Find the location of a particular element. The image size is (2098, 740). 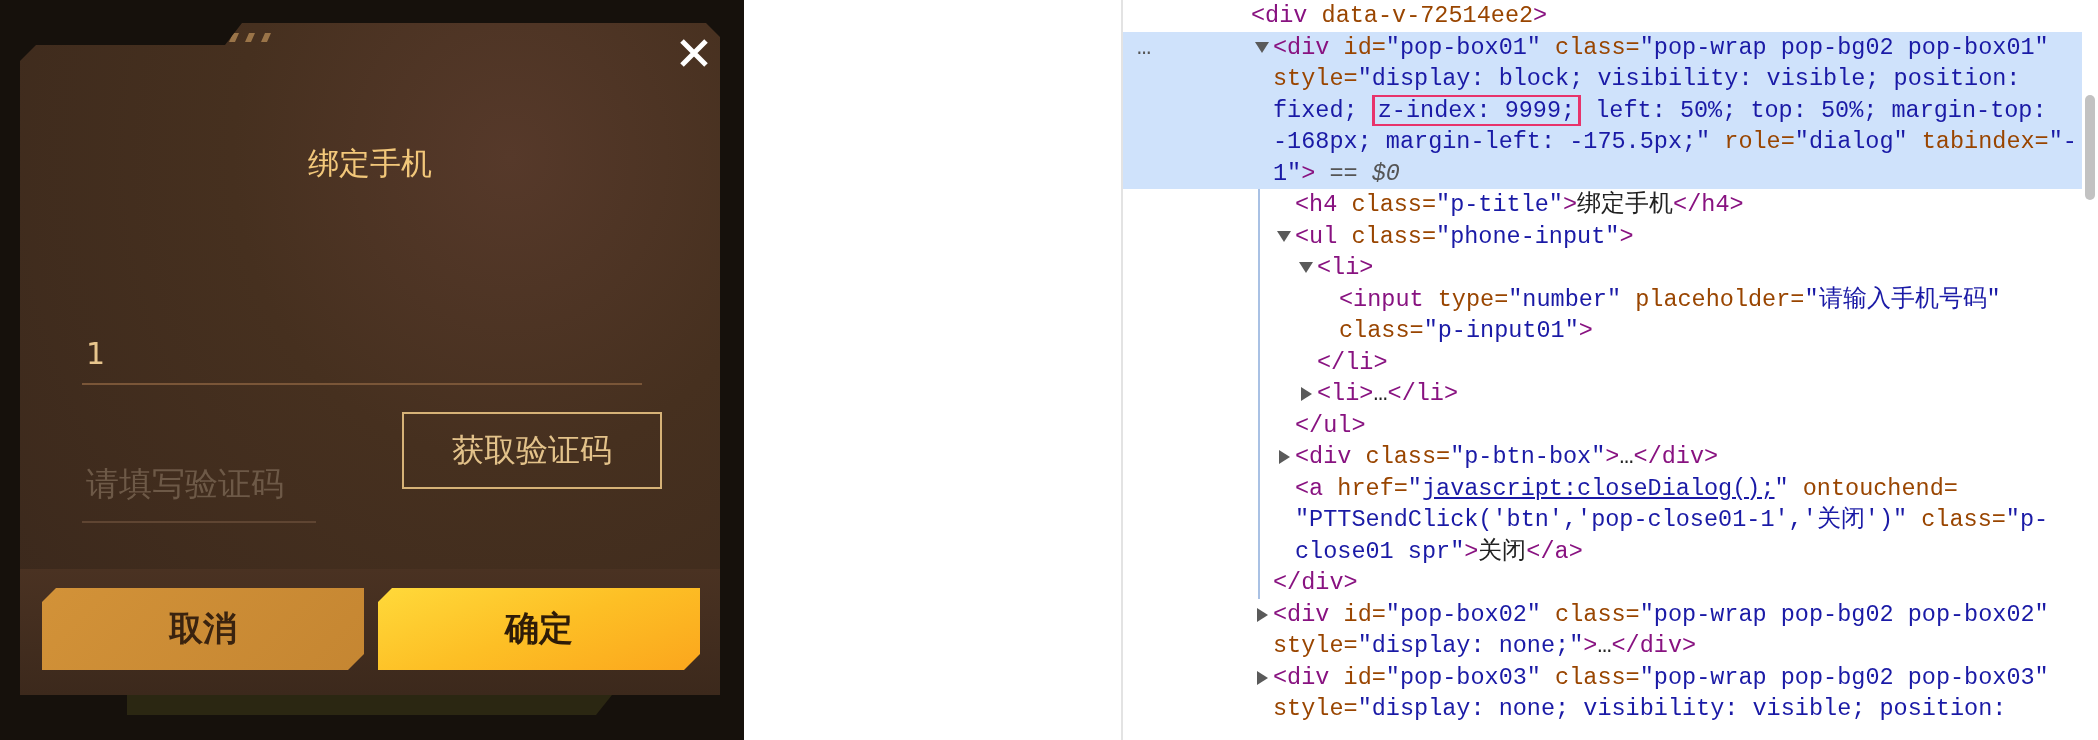

code-text: <div id="pop-box03" class="pop-wrap pop-bg02 pop-box03" is located at coordinates (1661, 677).